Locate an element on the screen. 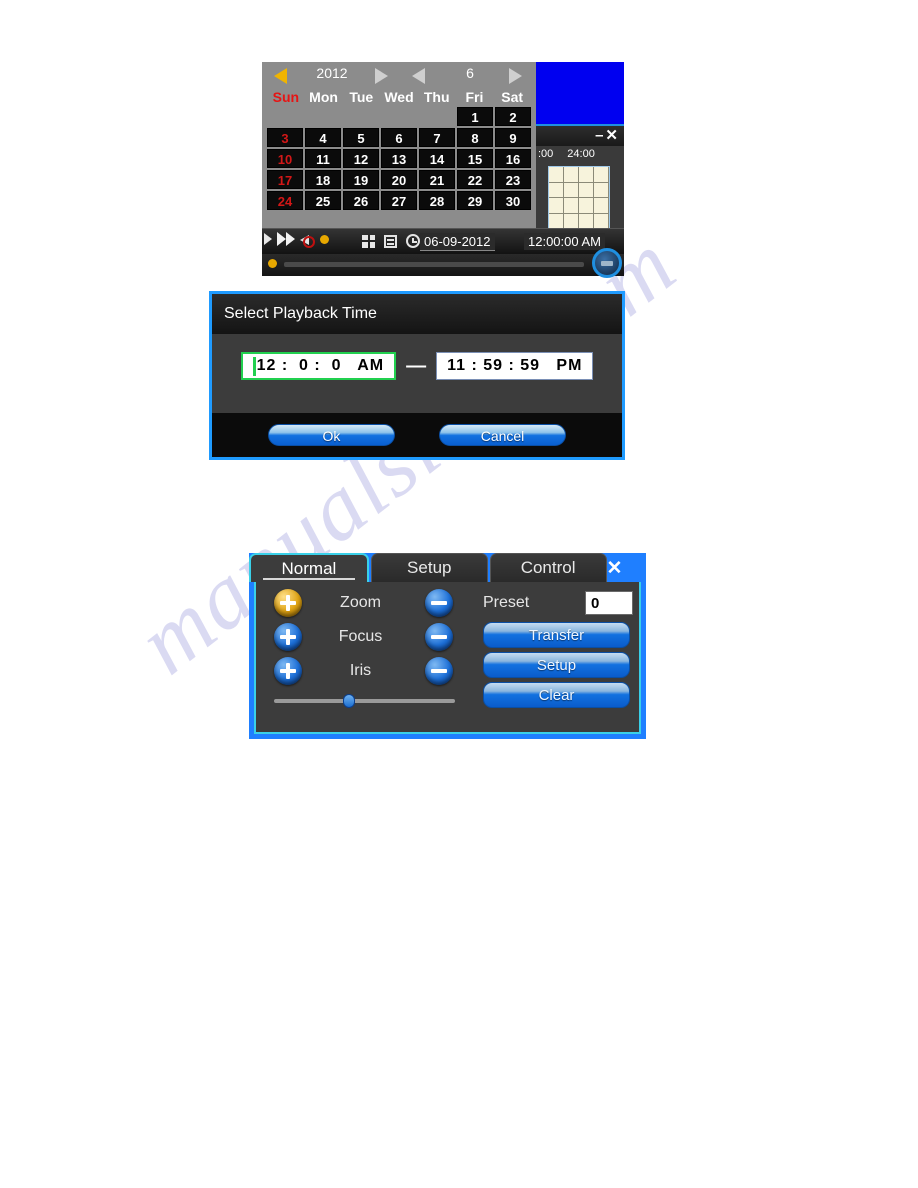 The height and width of the screenshot is (1188, 918). clock-icon is located at coordinates (413, 241).